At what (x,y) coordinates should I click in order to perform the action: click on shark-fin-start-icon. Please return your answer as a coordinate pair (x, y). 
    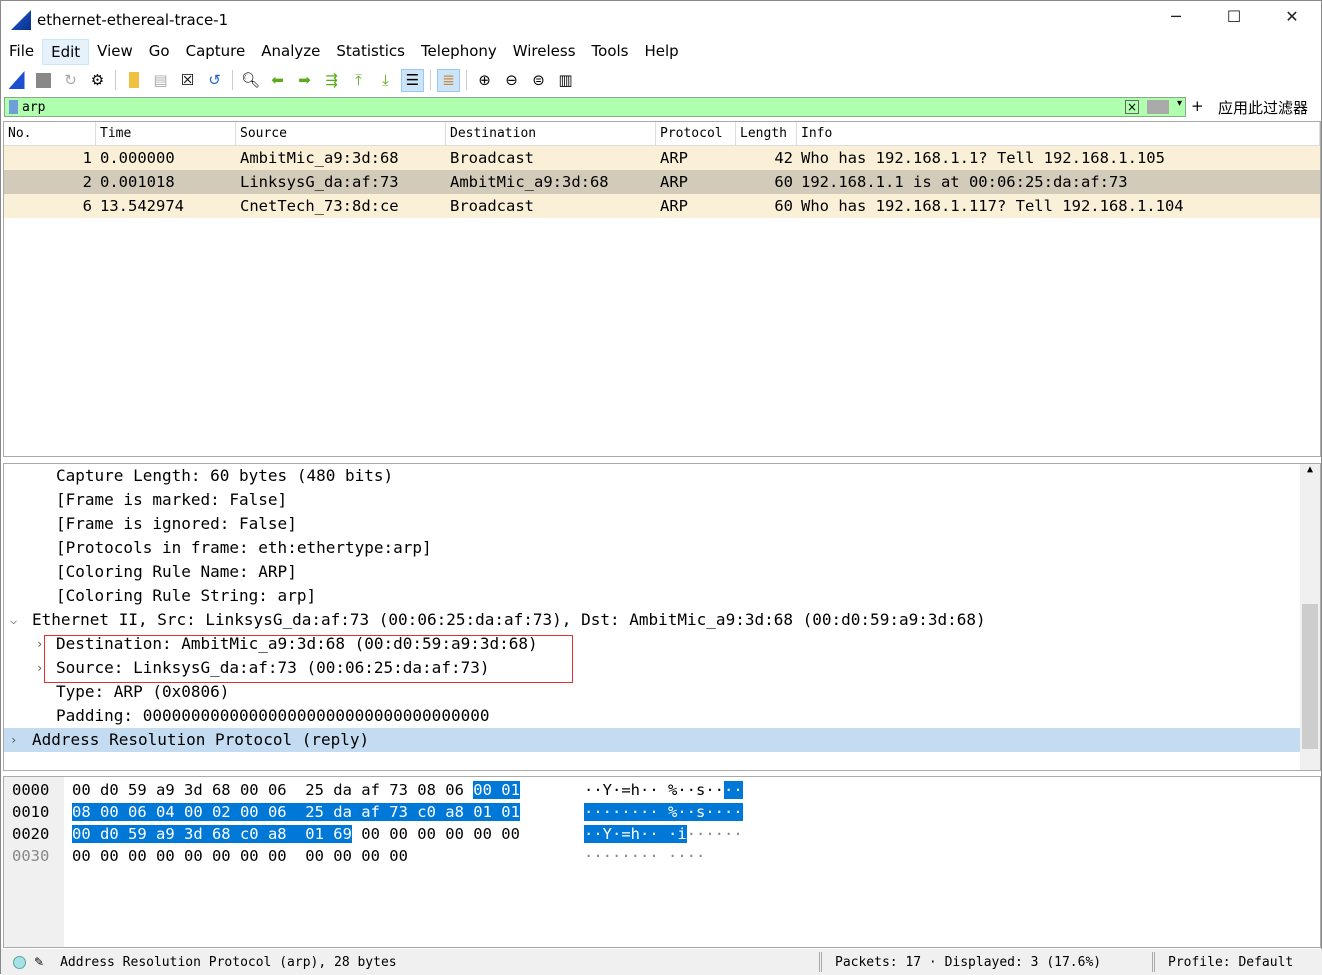
    Looking at the image, I should click on (16, 80).